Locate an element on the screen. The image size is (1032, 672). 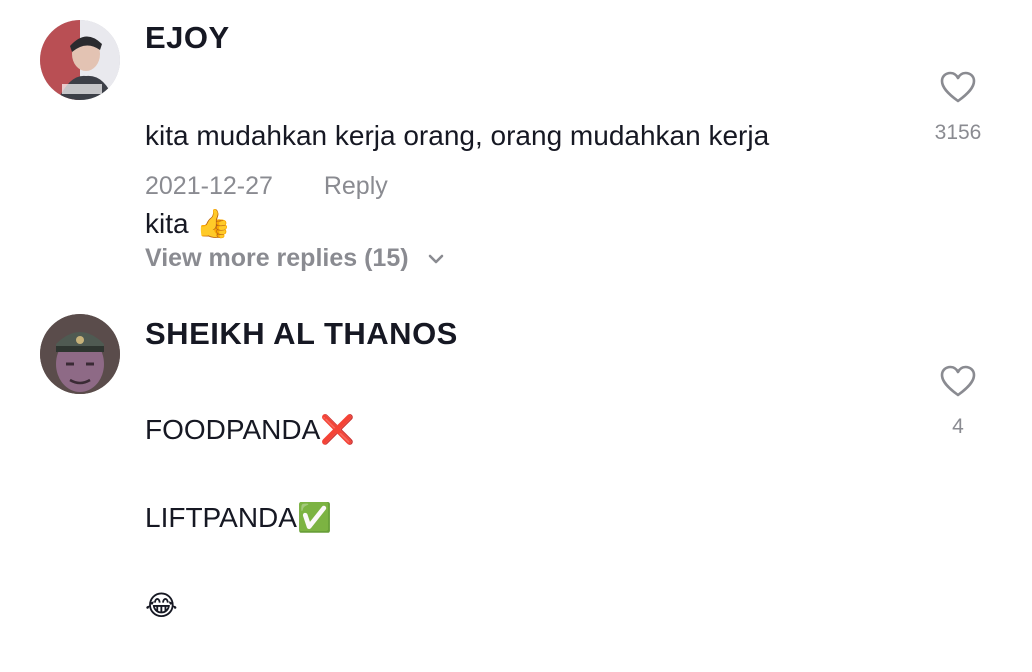
comment-line: kita 👍 is located at coordinates (188, 223).